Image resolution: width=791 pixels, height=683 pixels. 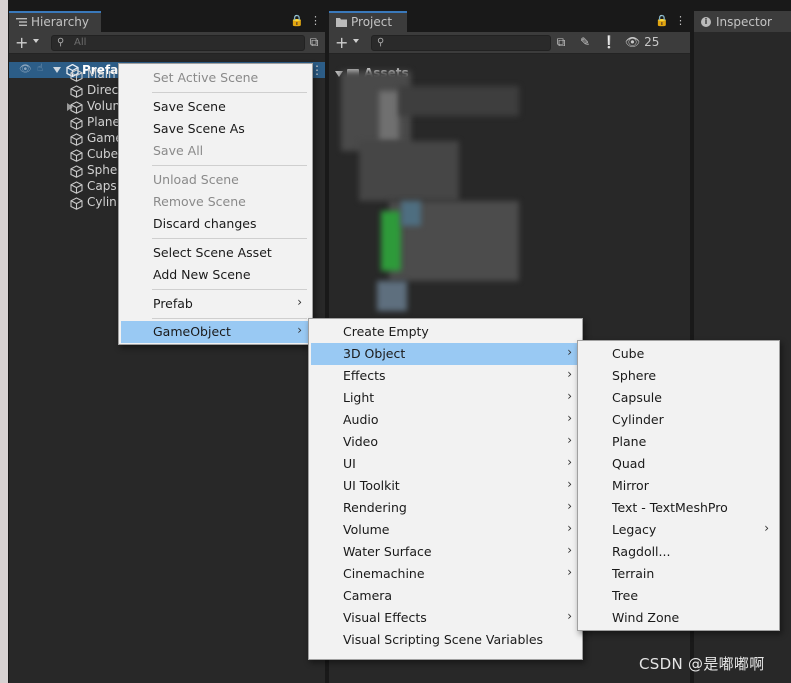 What do you see at coordinates (634, 375) in the screenshot?
I see `menu-item-label: Sphere` at bounding box center [634, 375].